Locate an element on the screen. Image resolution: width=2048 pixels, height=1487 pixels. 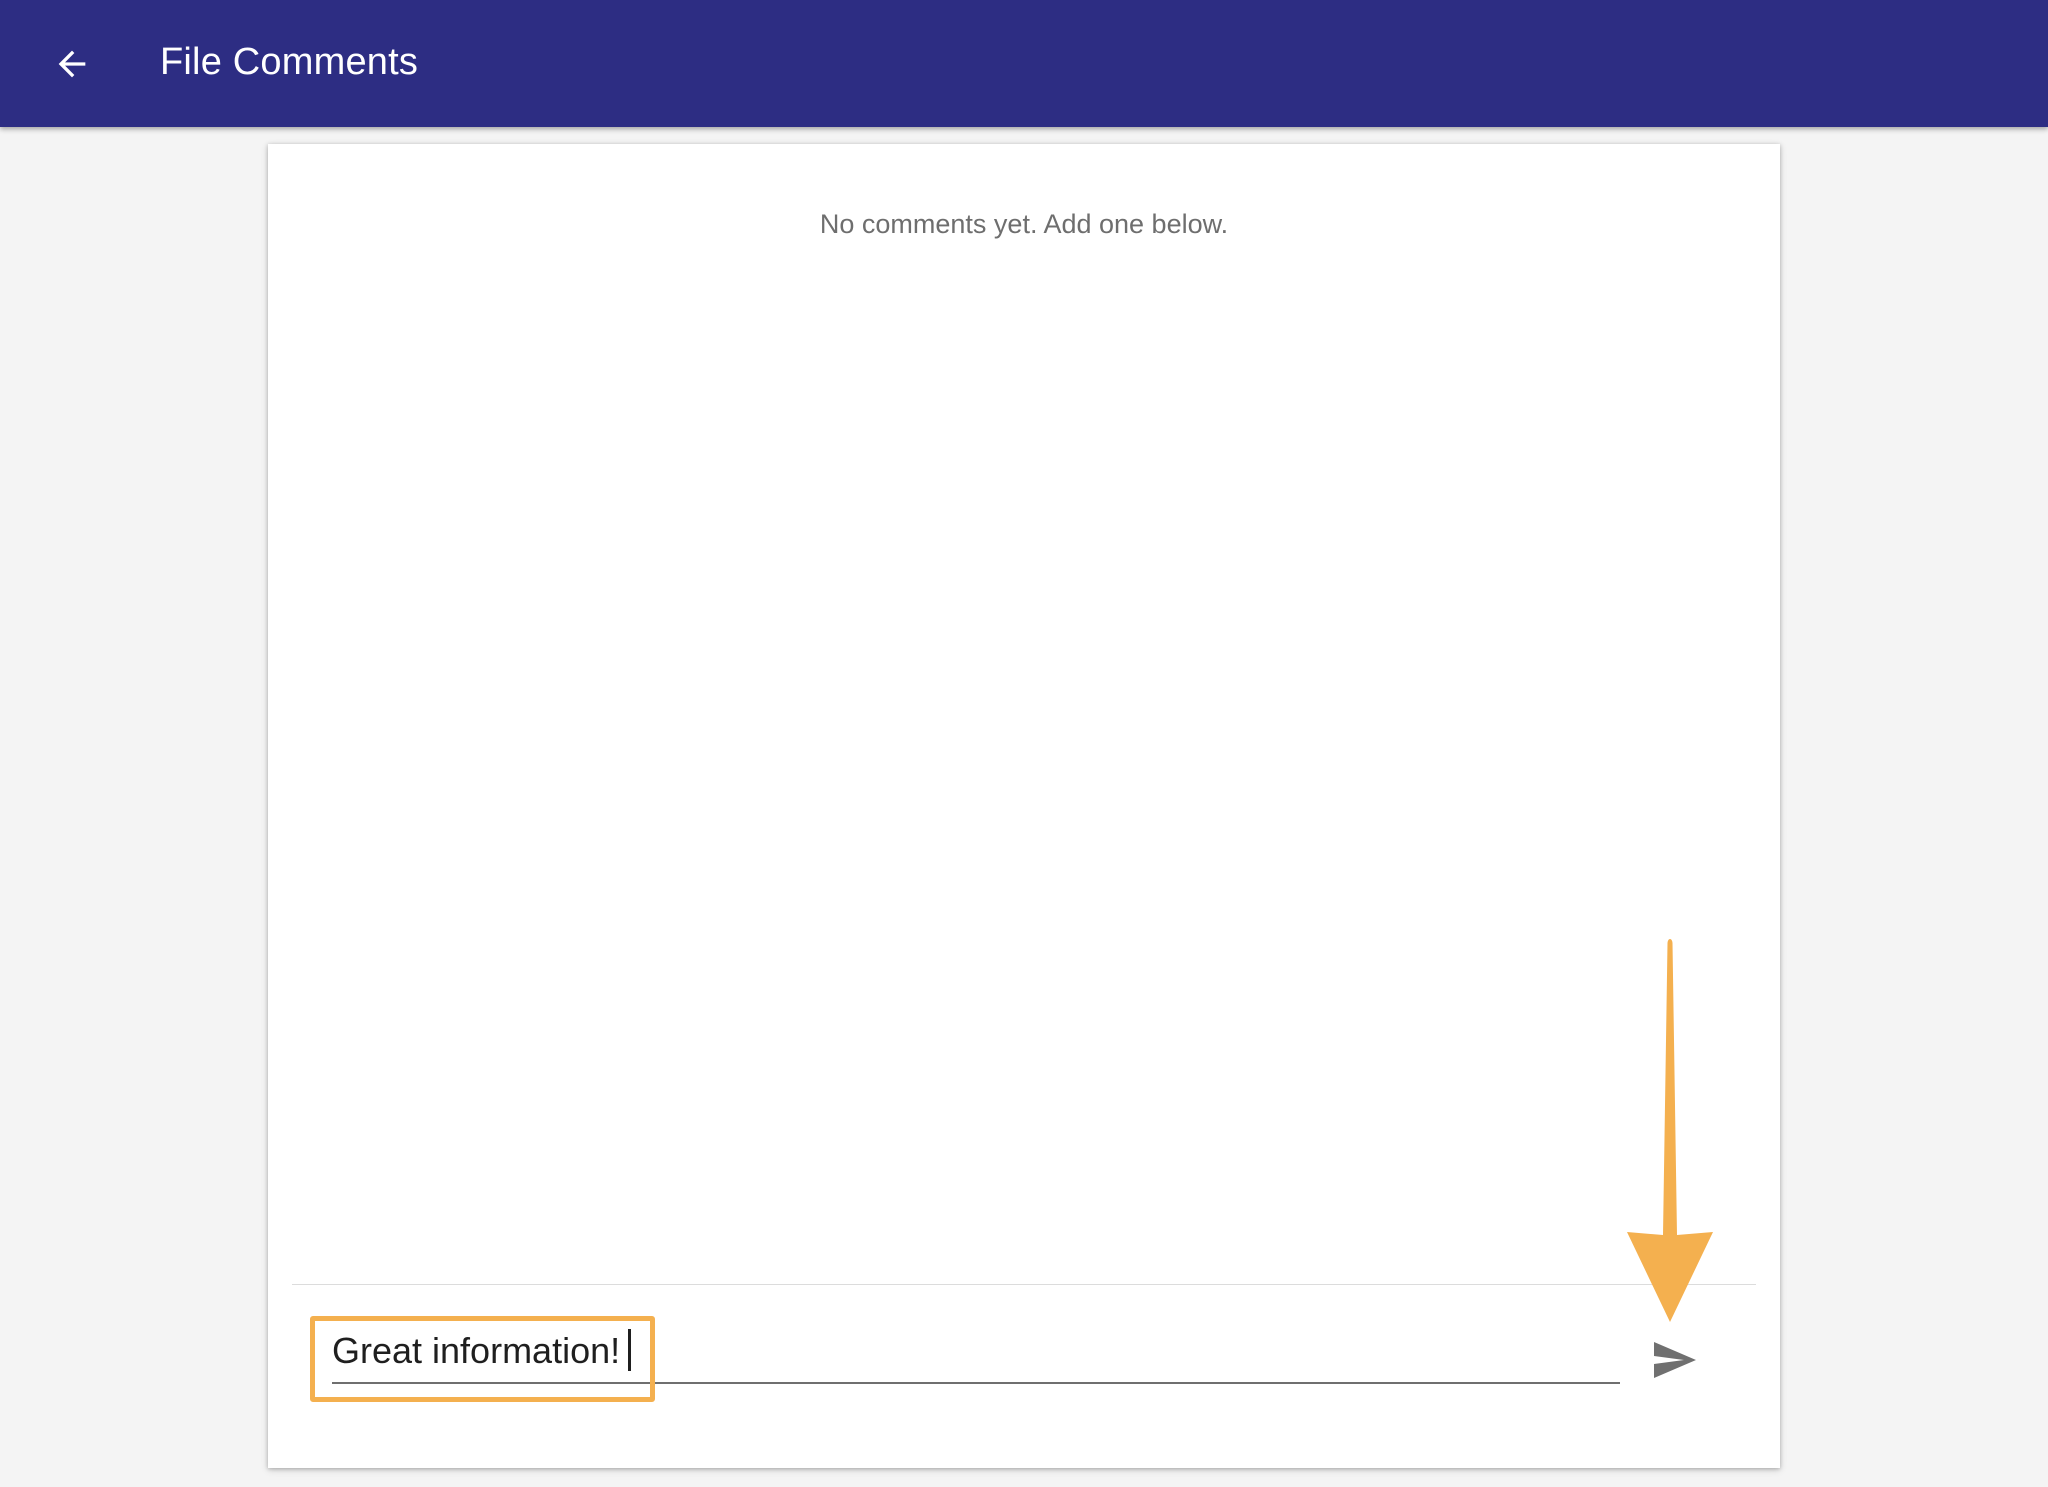
page-title: File Comments is located at coordinates (289, 62).